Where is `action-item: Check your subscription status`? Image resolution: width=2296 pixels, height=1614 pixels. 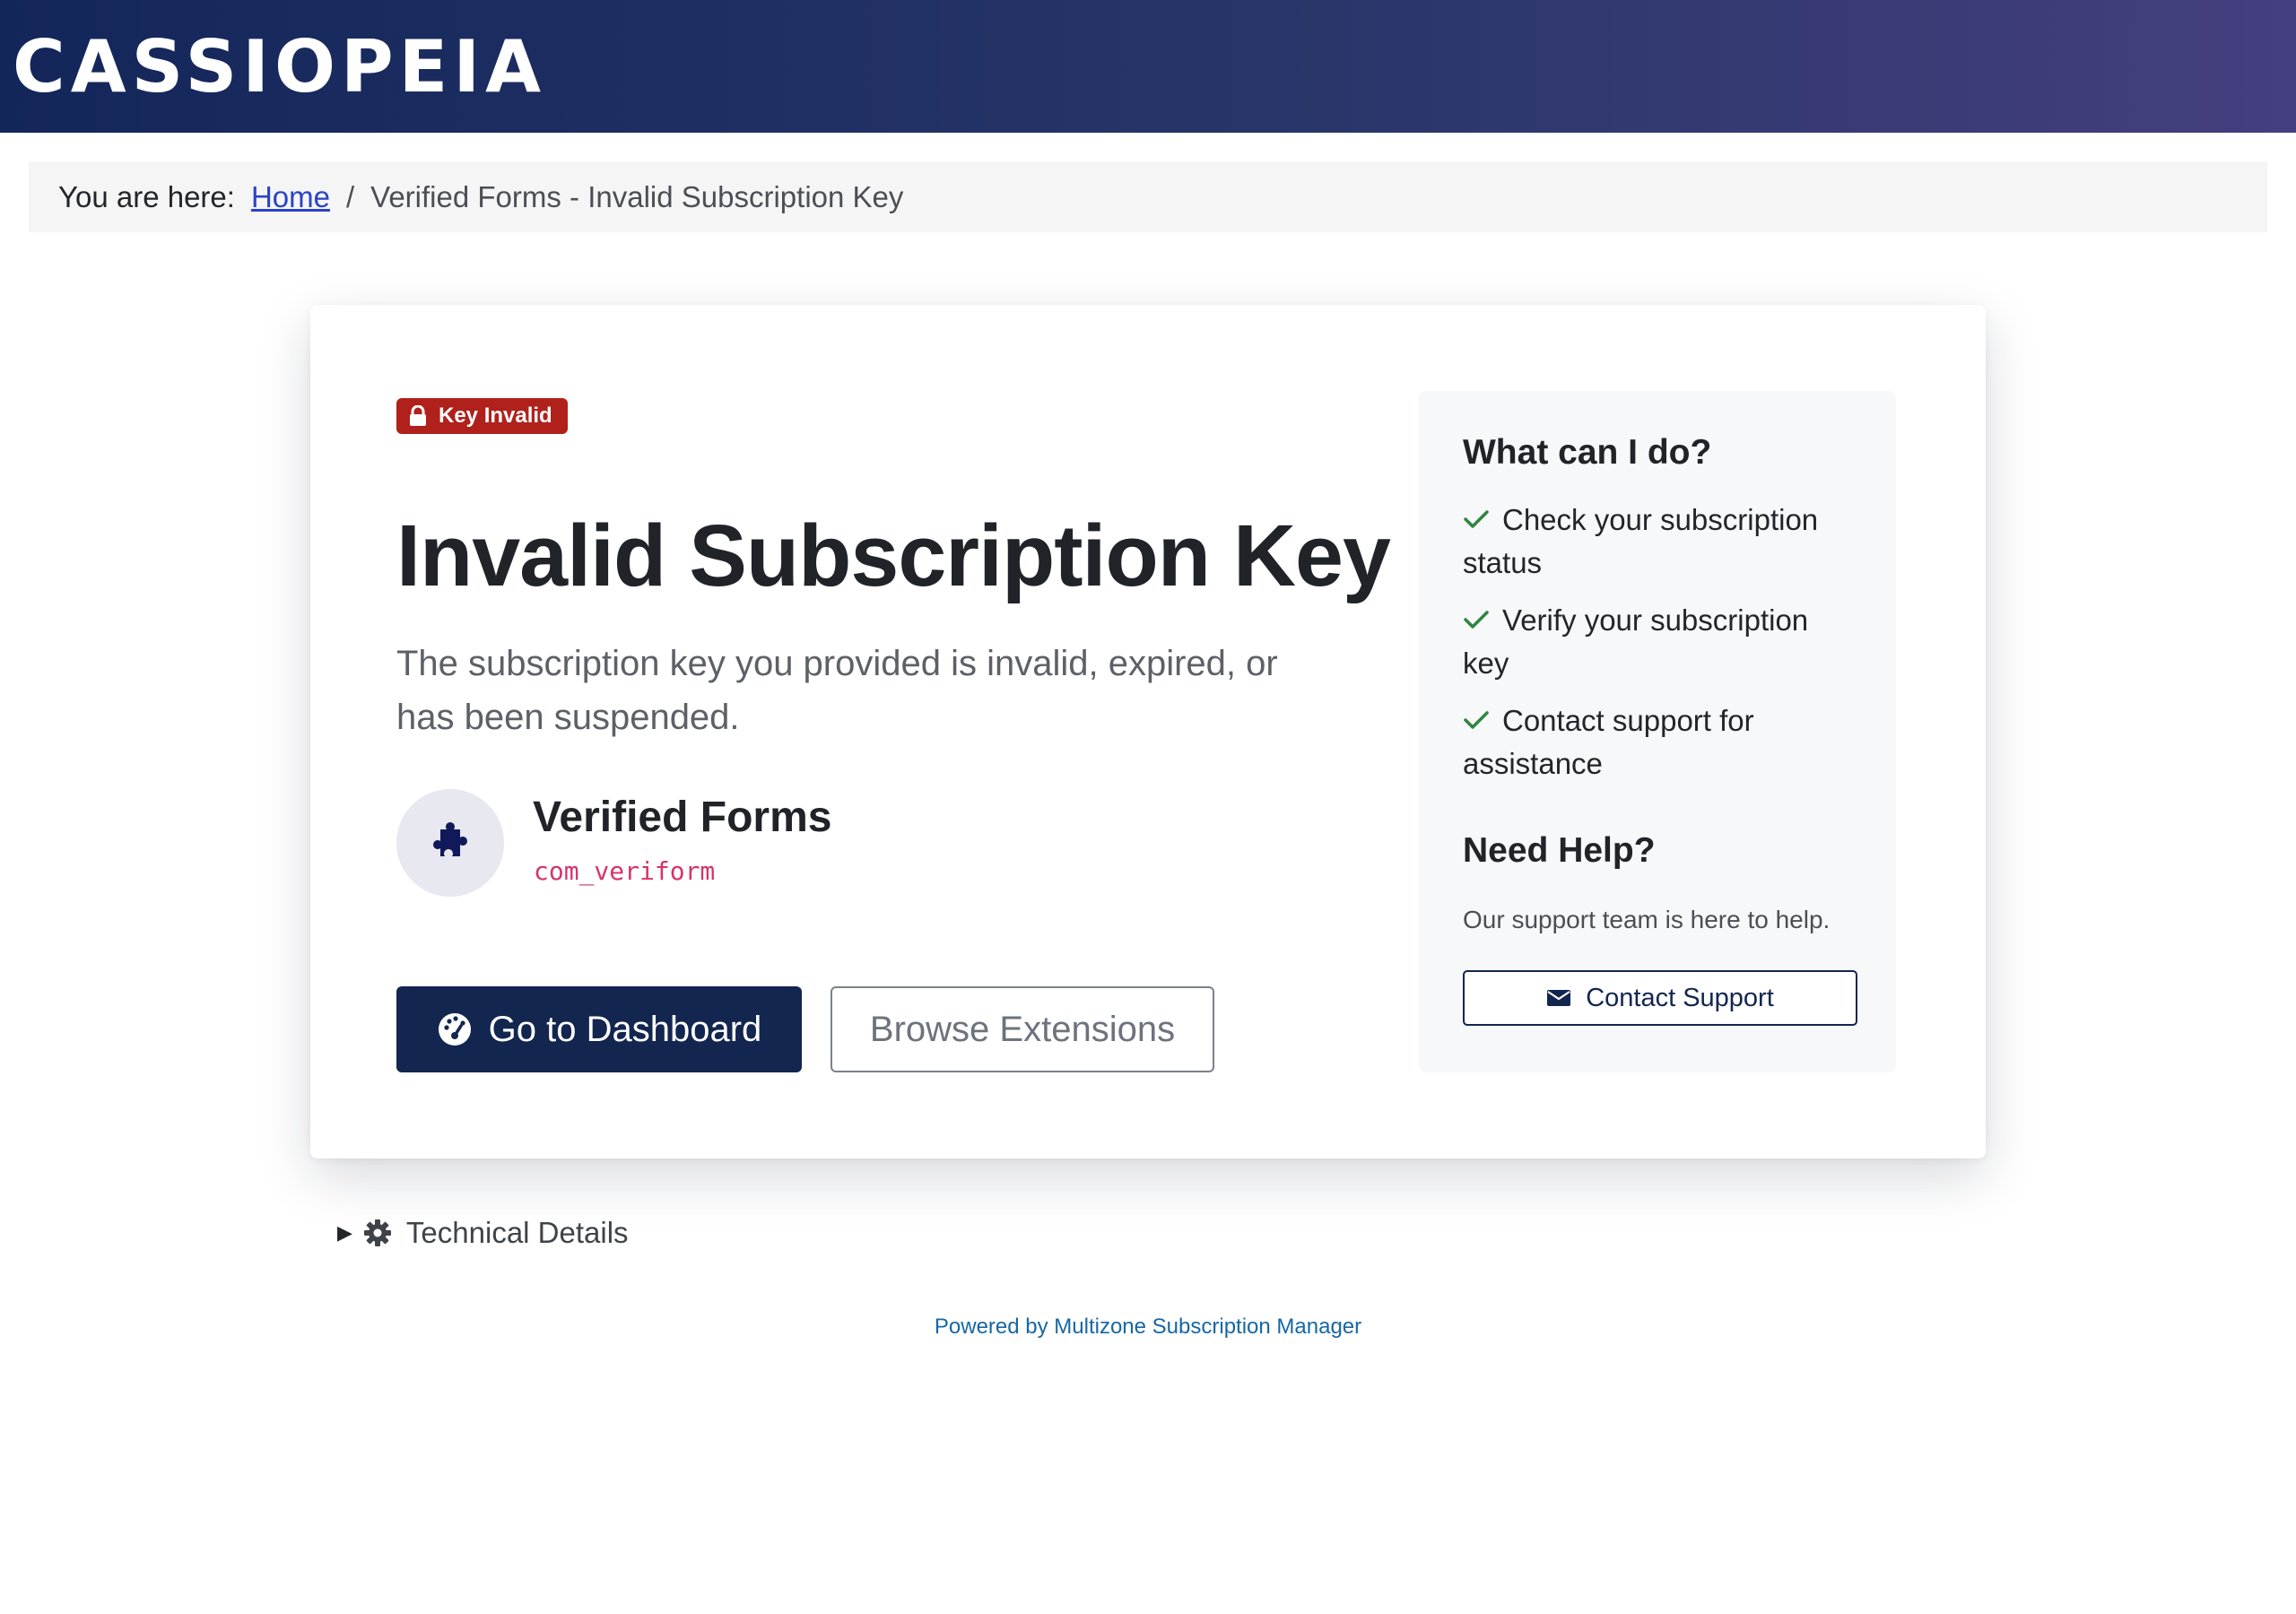 action-item: Check your subscription status is located at coordinates (1660, 542).